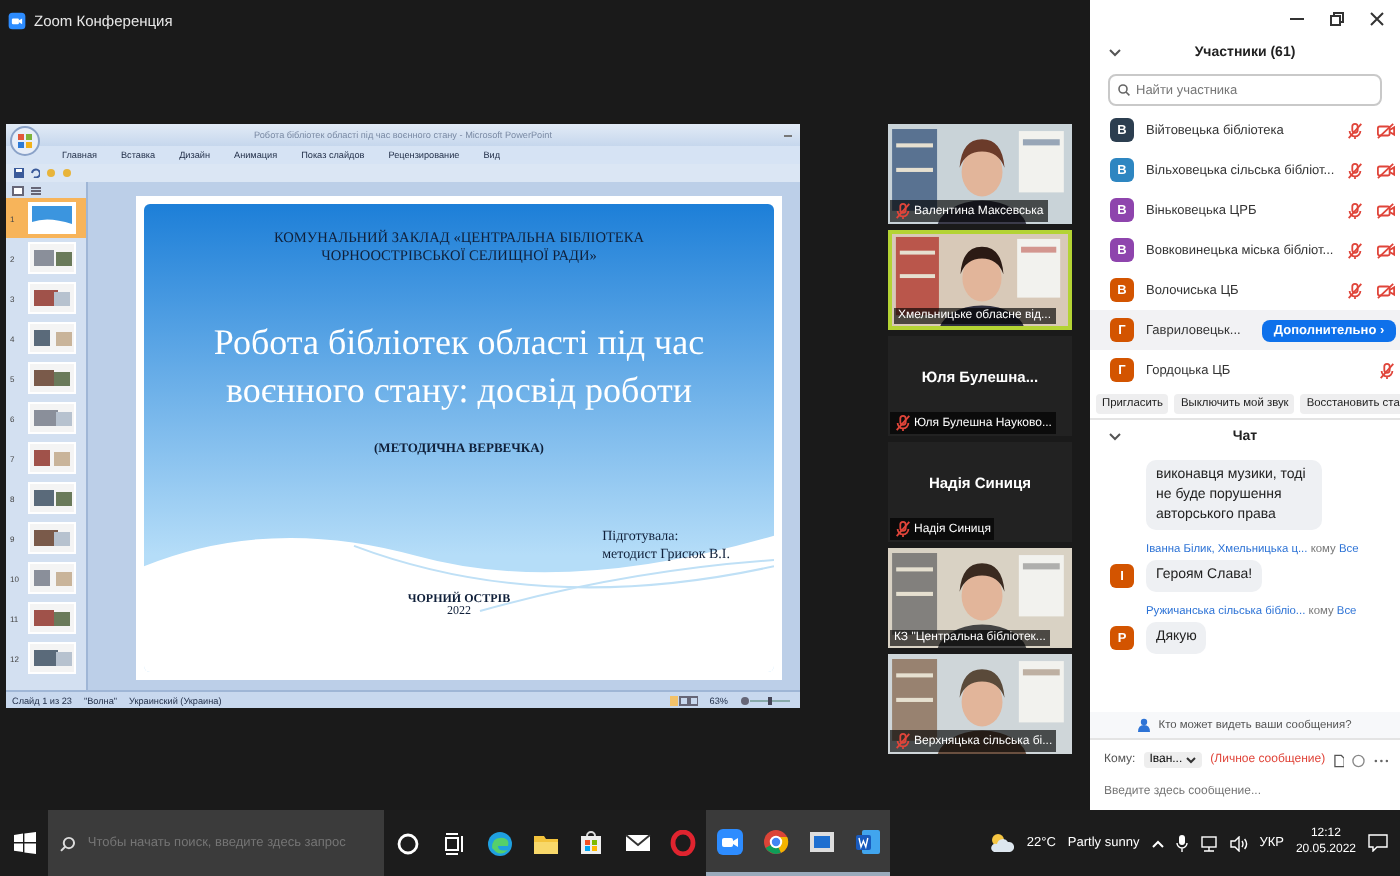 The height and width of the screenshot is (876, 1400). Describe the element at coordinates (1377, 18) in the screenshot. I see `close-icon` at that location.